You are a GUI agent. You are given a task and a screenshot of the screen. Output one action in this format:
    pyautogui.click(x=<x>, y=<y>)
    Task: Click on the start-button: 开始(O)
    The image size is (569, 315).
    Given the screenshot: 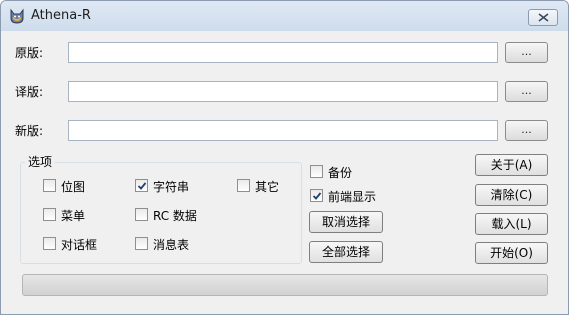 What is the action you would take?
    pyautogui.click(x=511, y=253)
    